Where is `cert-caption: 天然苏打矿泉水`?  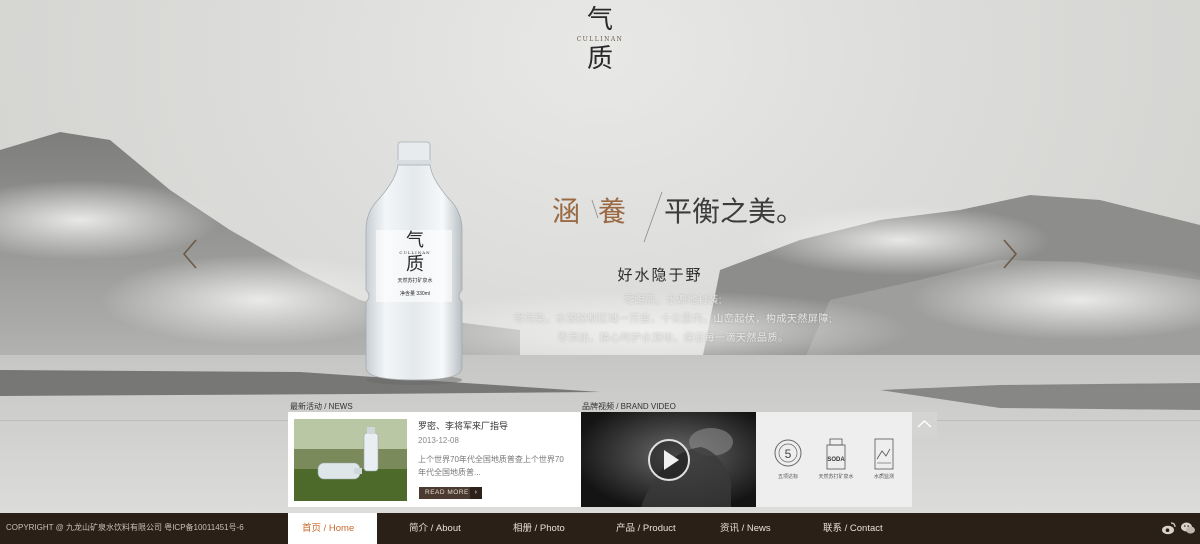
cert-caption: 天然苏打矿泉水 is located at coordinates (836, 477).